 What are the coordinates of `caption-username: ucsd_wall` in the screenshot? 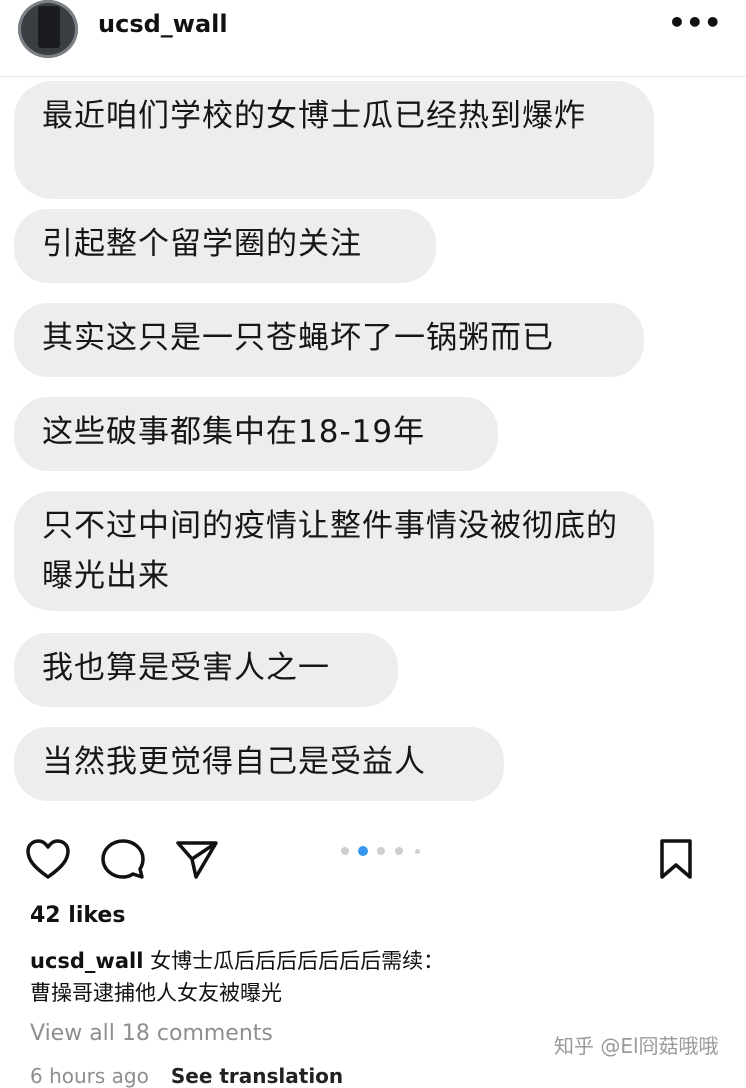 It's located at (86, 961).